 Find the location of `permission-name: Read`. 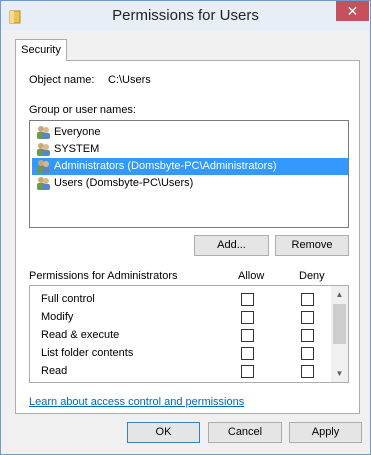

permission-name: Read is located at coordinates (54, 371).